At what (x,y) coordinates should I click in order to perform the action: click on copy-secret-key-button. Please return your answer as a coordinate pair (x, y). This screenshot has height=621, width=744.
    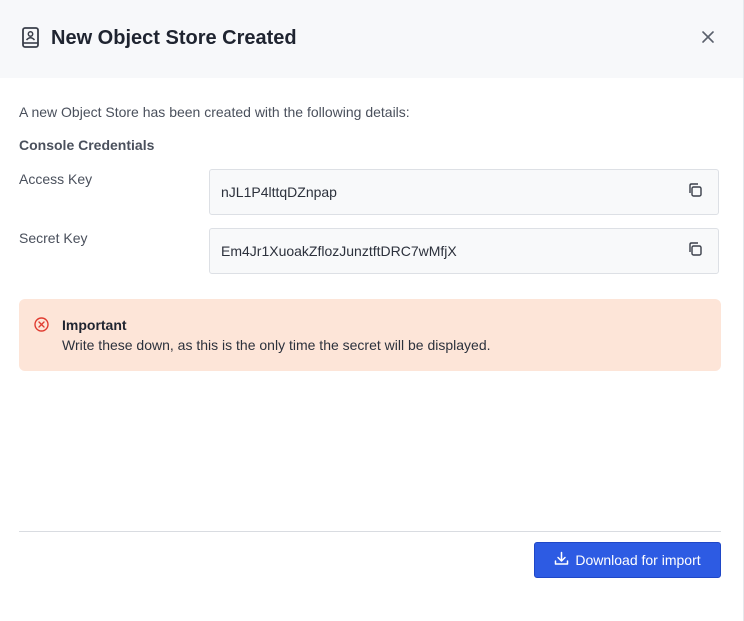
    Looking at the image, I should click on (695, 251).